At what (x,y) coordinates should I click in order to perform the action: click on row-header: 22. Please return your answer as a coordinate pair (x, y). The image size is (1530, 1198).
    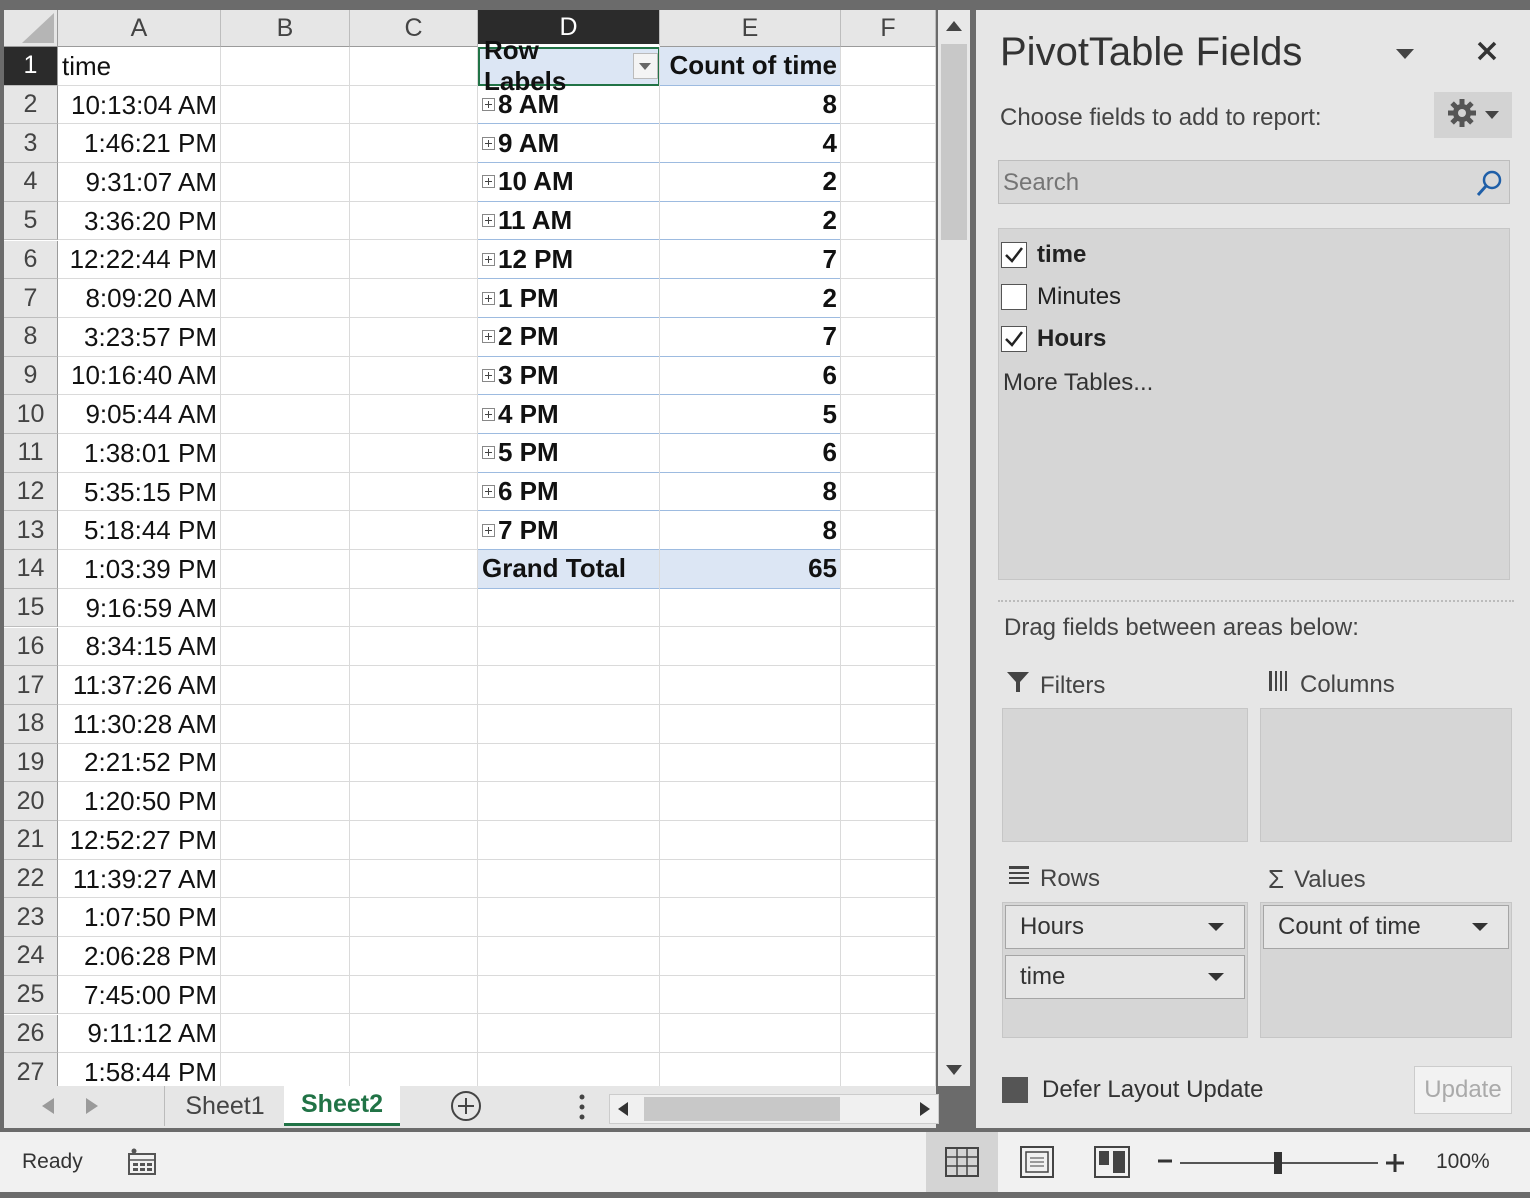
    Looking at the image, I should click on (31, 879).